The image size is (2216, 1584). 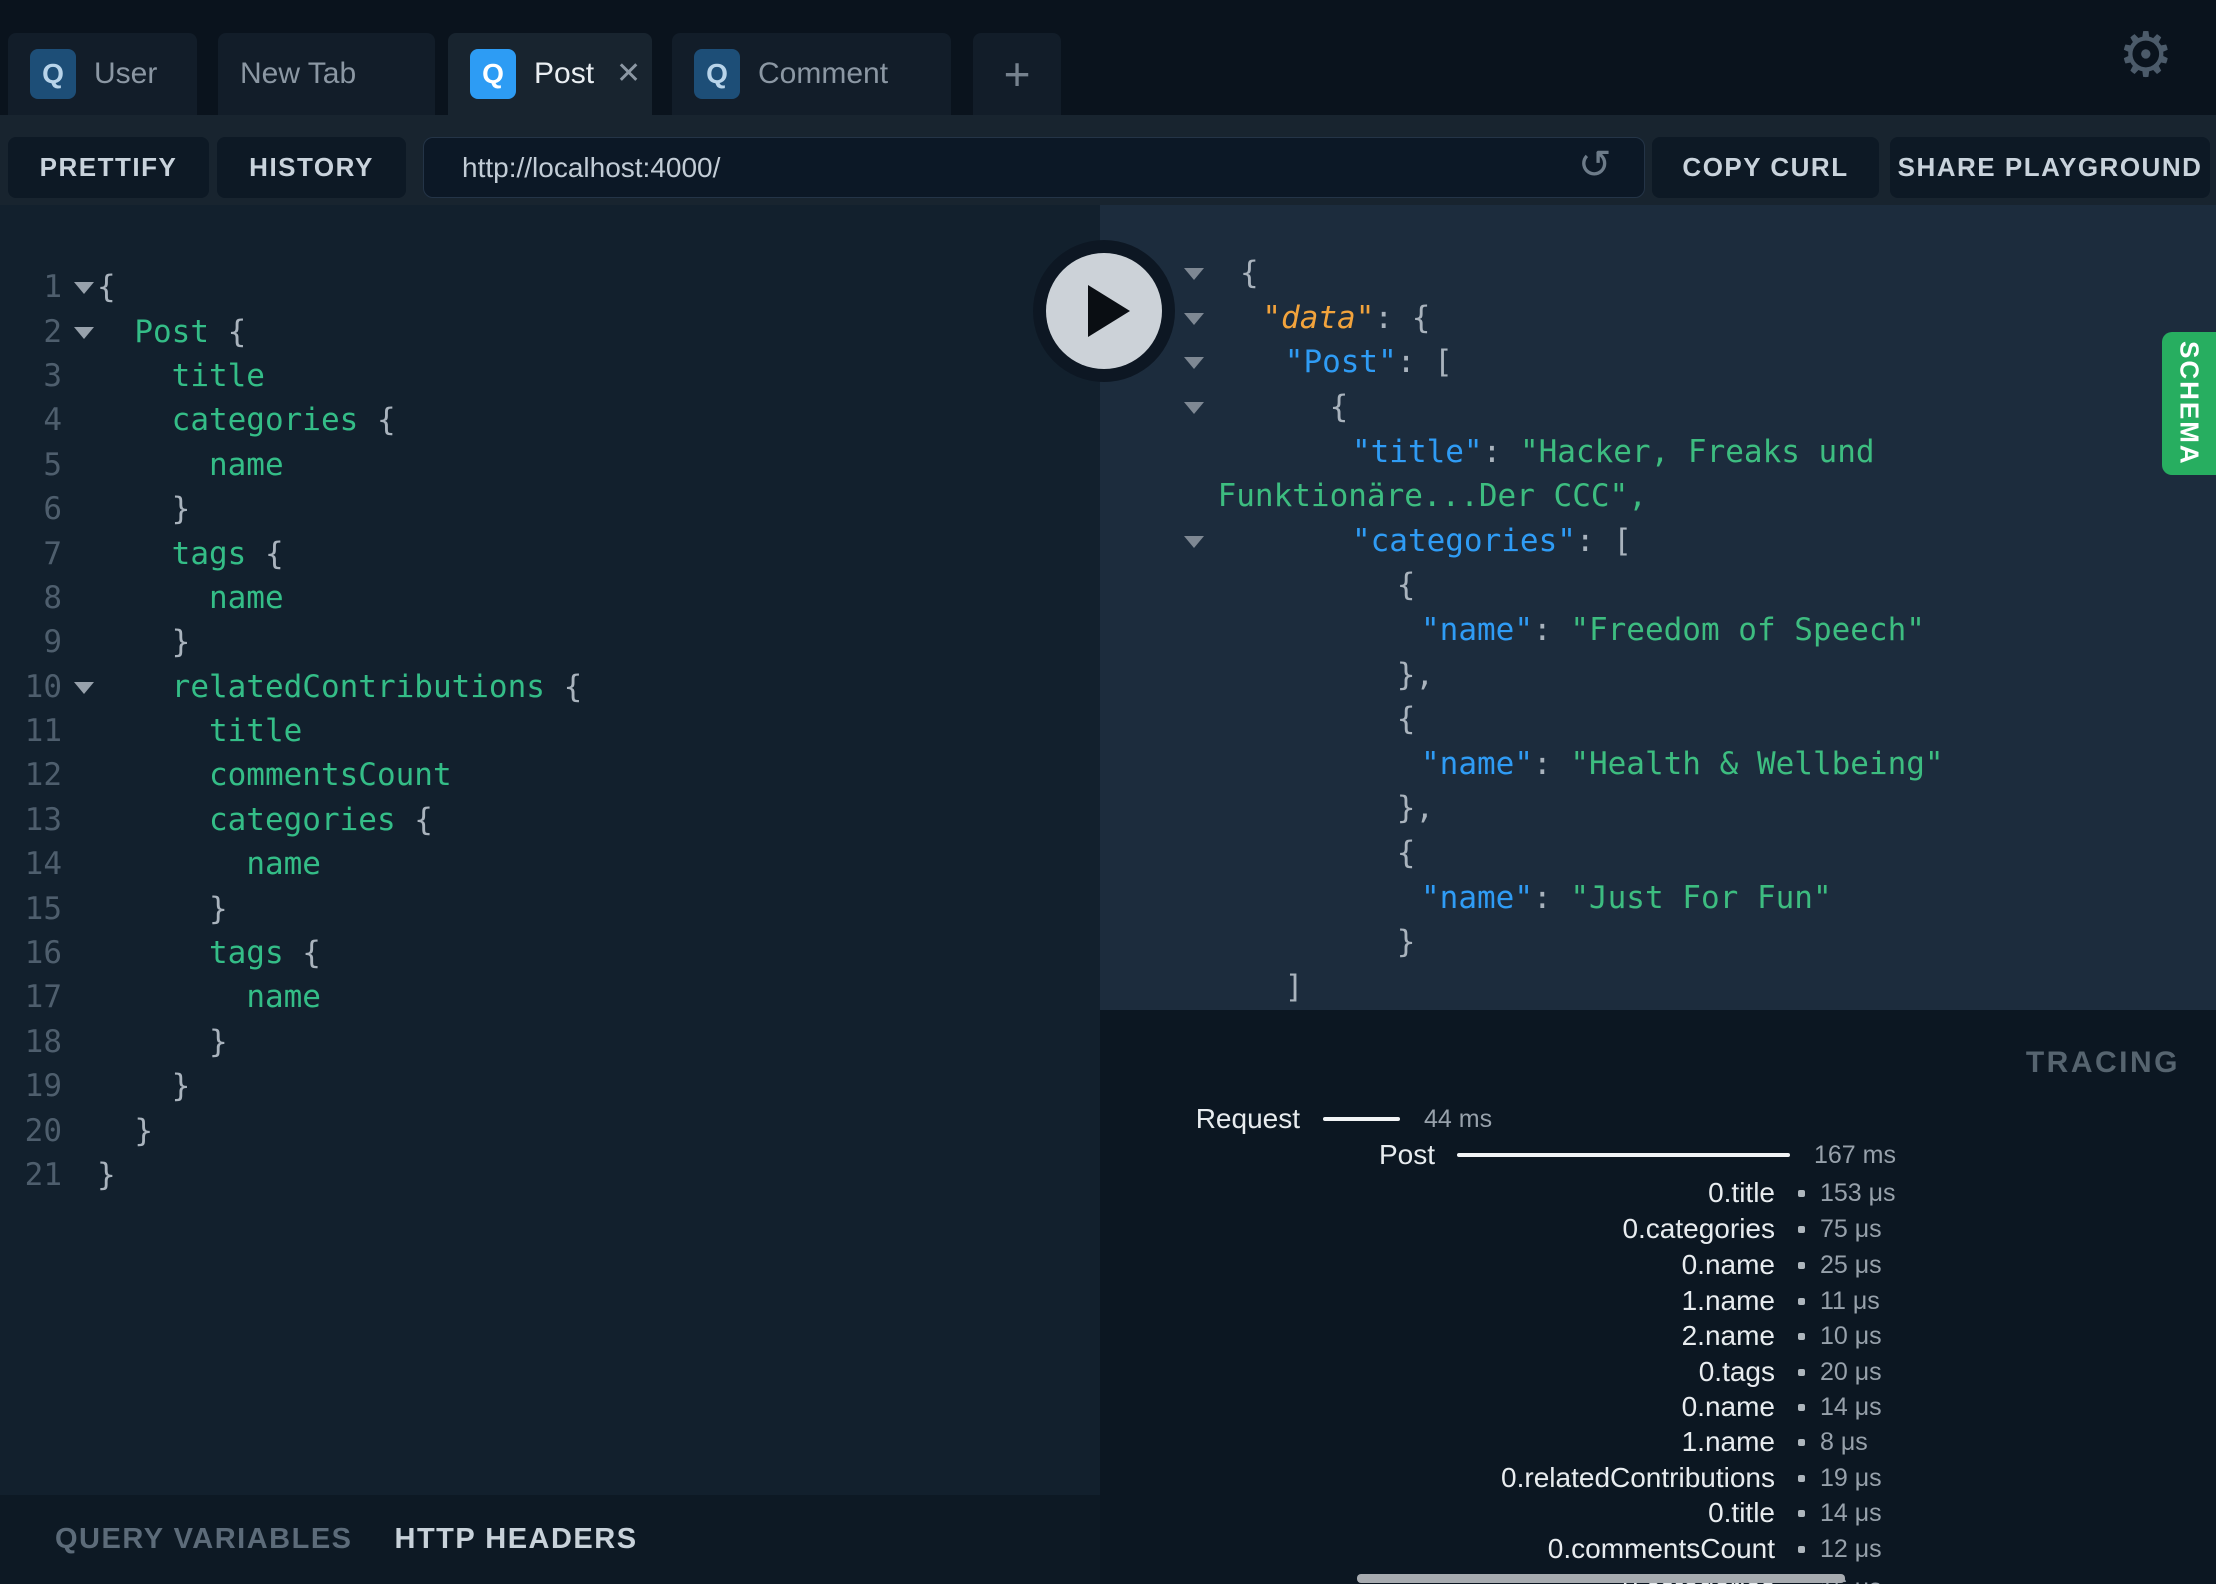 What do you see at coordinates (823, 73) in the screenshot?
I see `tab-label: Comment` at bounding box center [823, 73].